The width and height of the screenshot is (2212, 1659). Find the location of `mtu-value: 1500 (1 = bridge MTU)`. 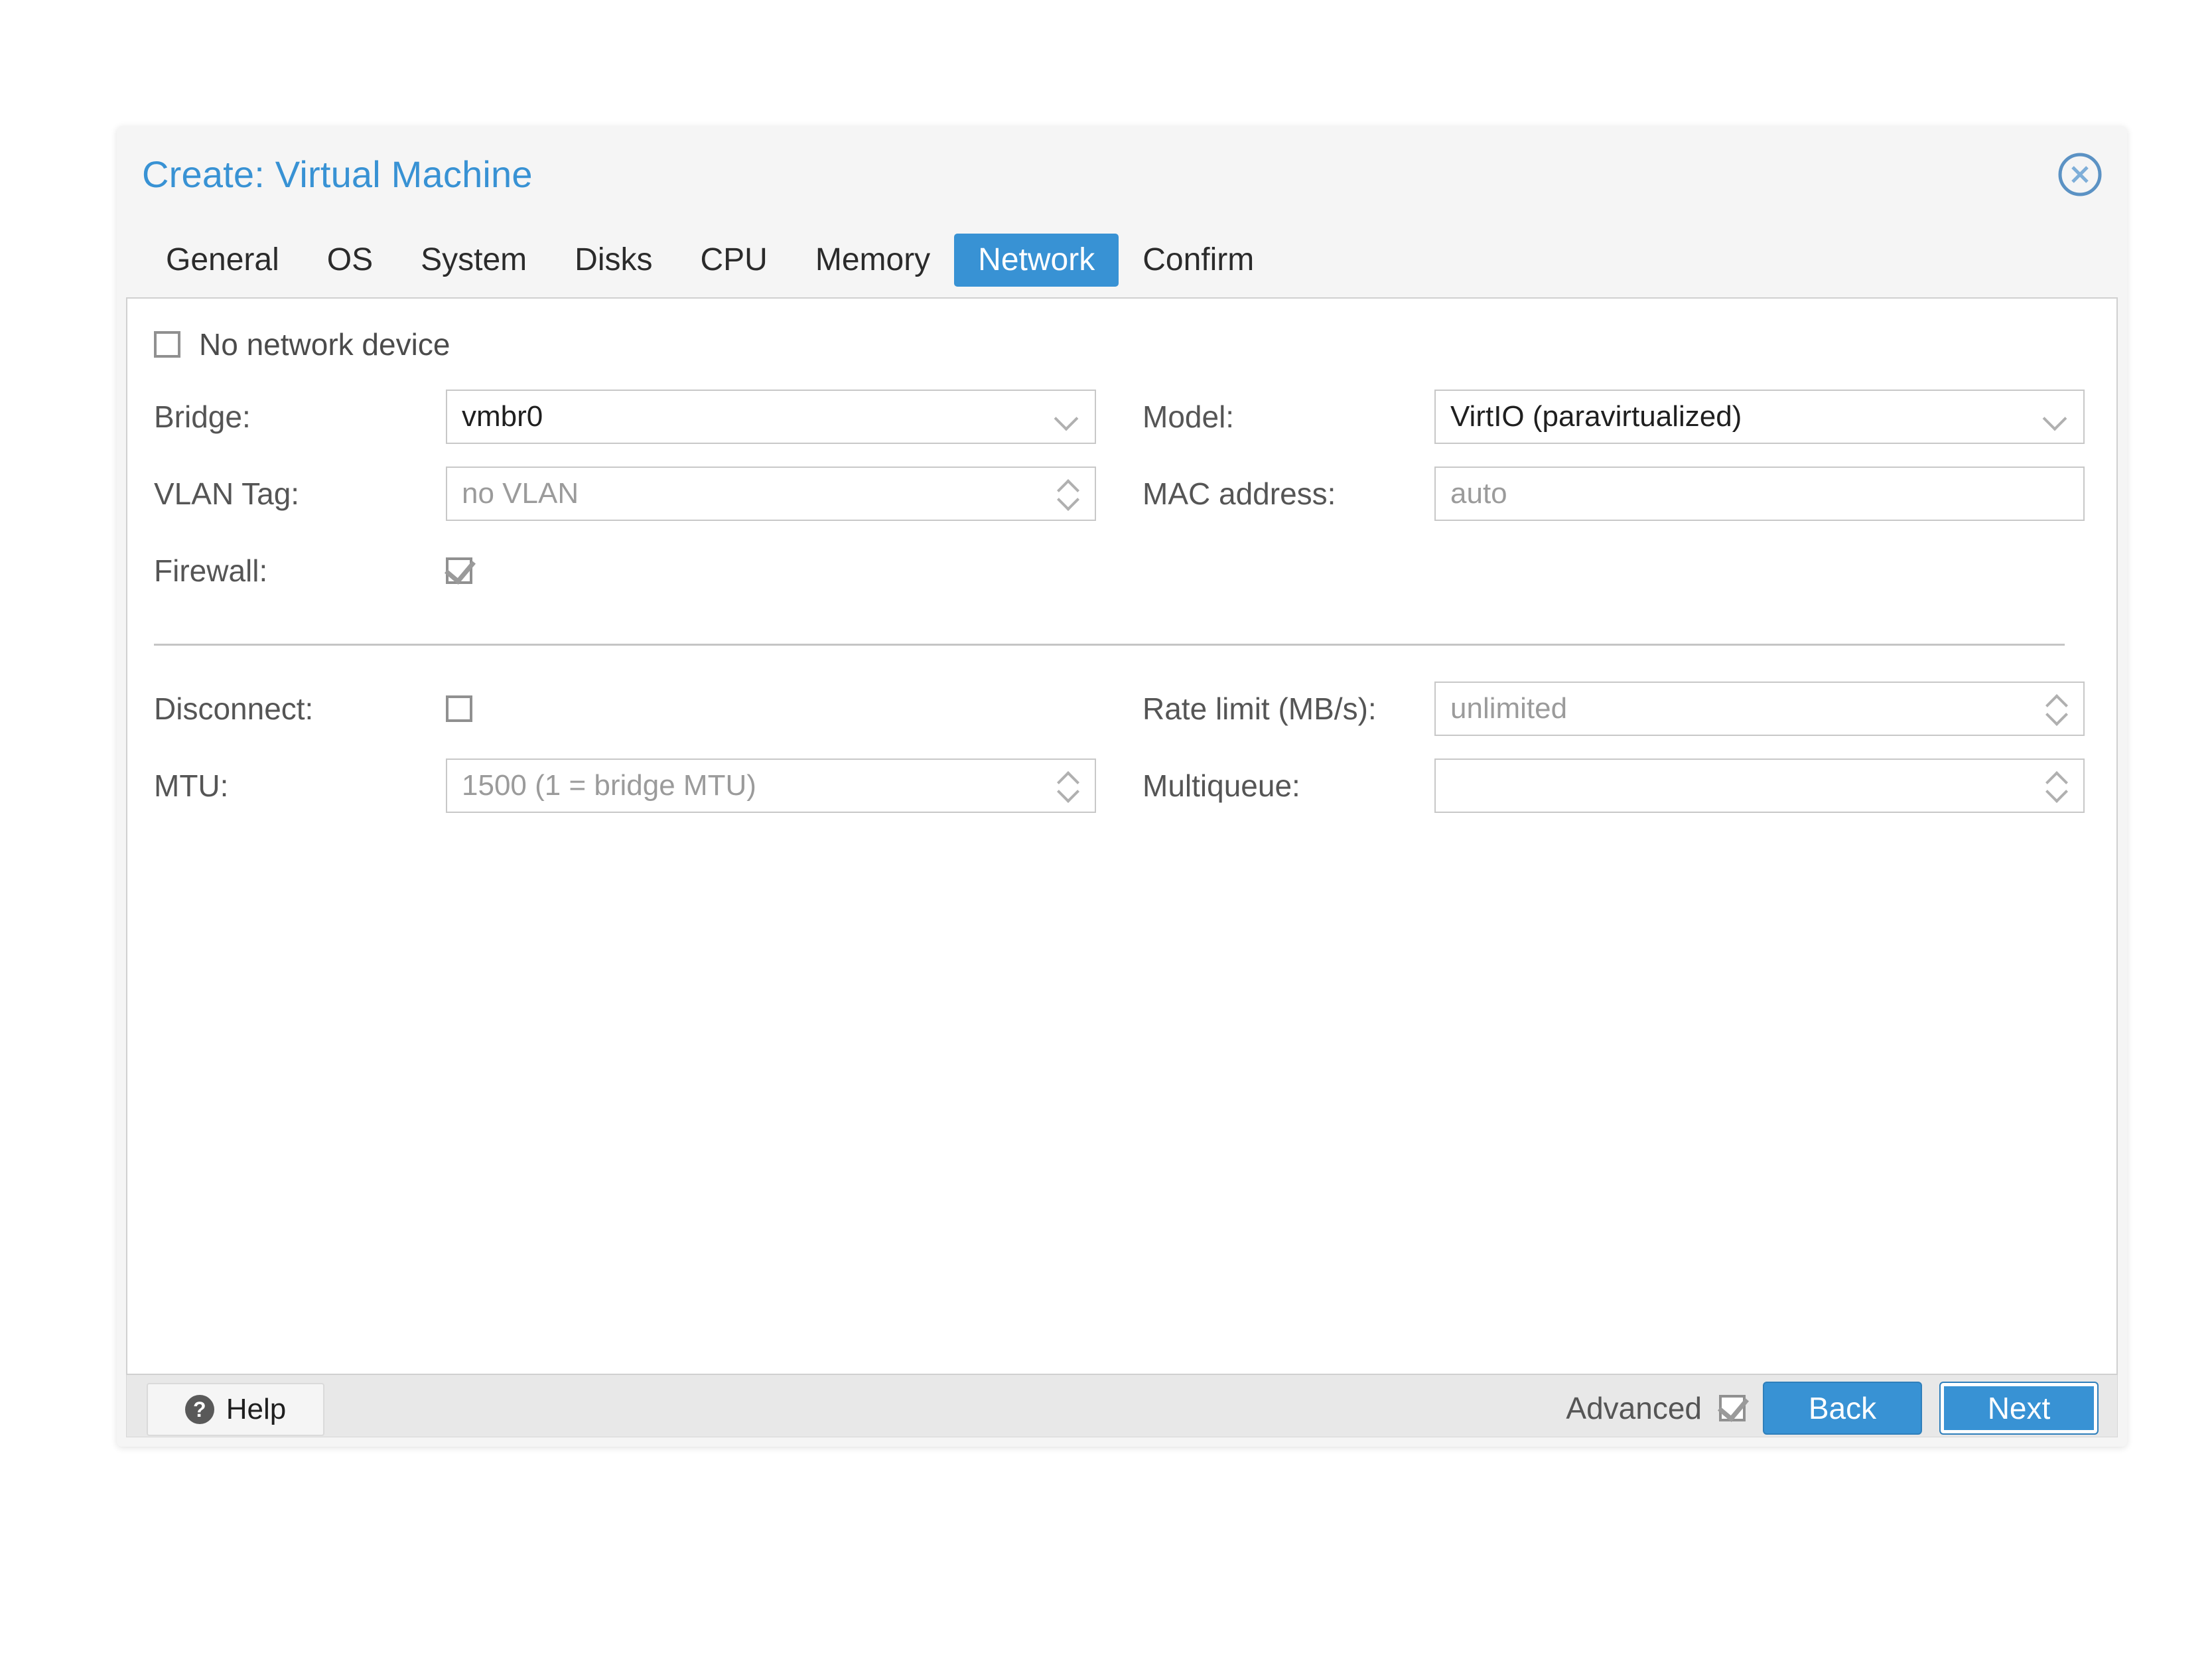

mtu-value: 1500 (1 = bridge MTU) is located at coordinates (609, 785).